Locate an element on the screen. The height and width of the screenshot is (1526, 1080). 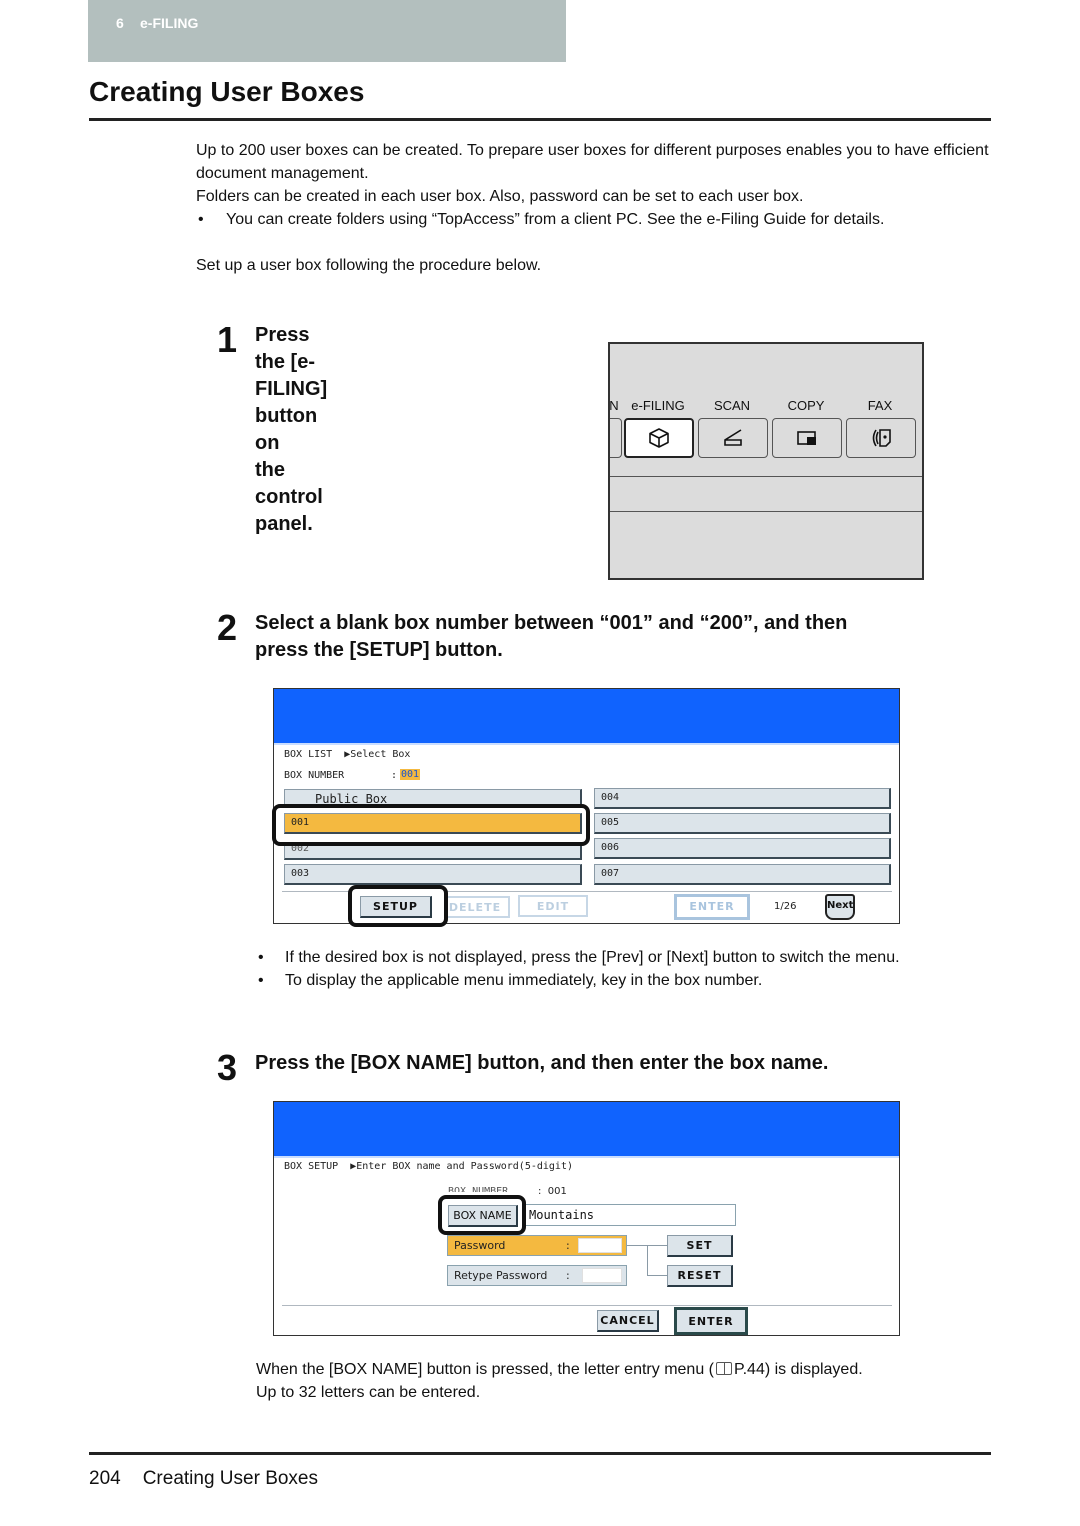
box-name-field: Mountains is located at coordinates (630, 1215).